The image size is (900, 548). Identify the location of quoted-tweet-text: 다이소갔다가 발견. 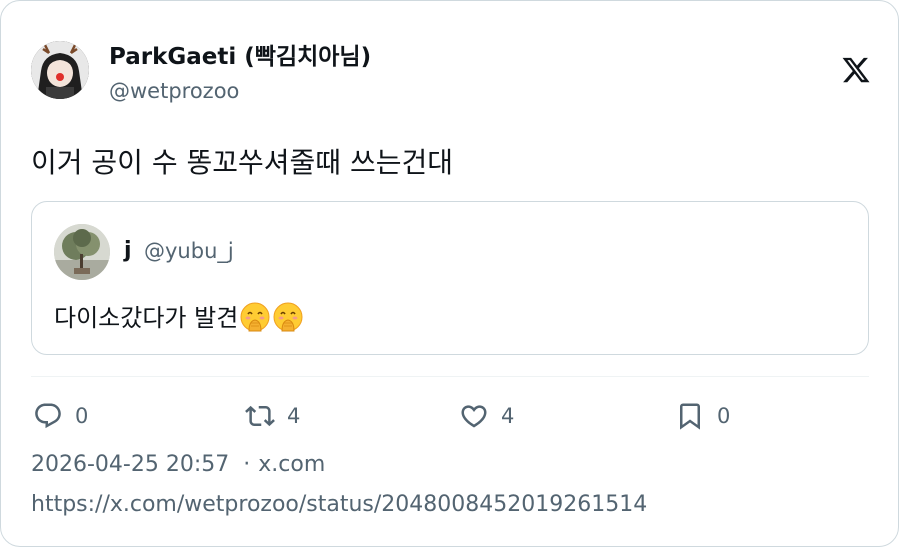
(179, 315).